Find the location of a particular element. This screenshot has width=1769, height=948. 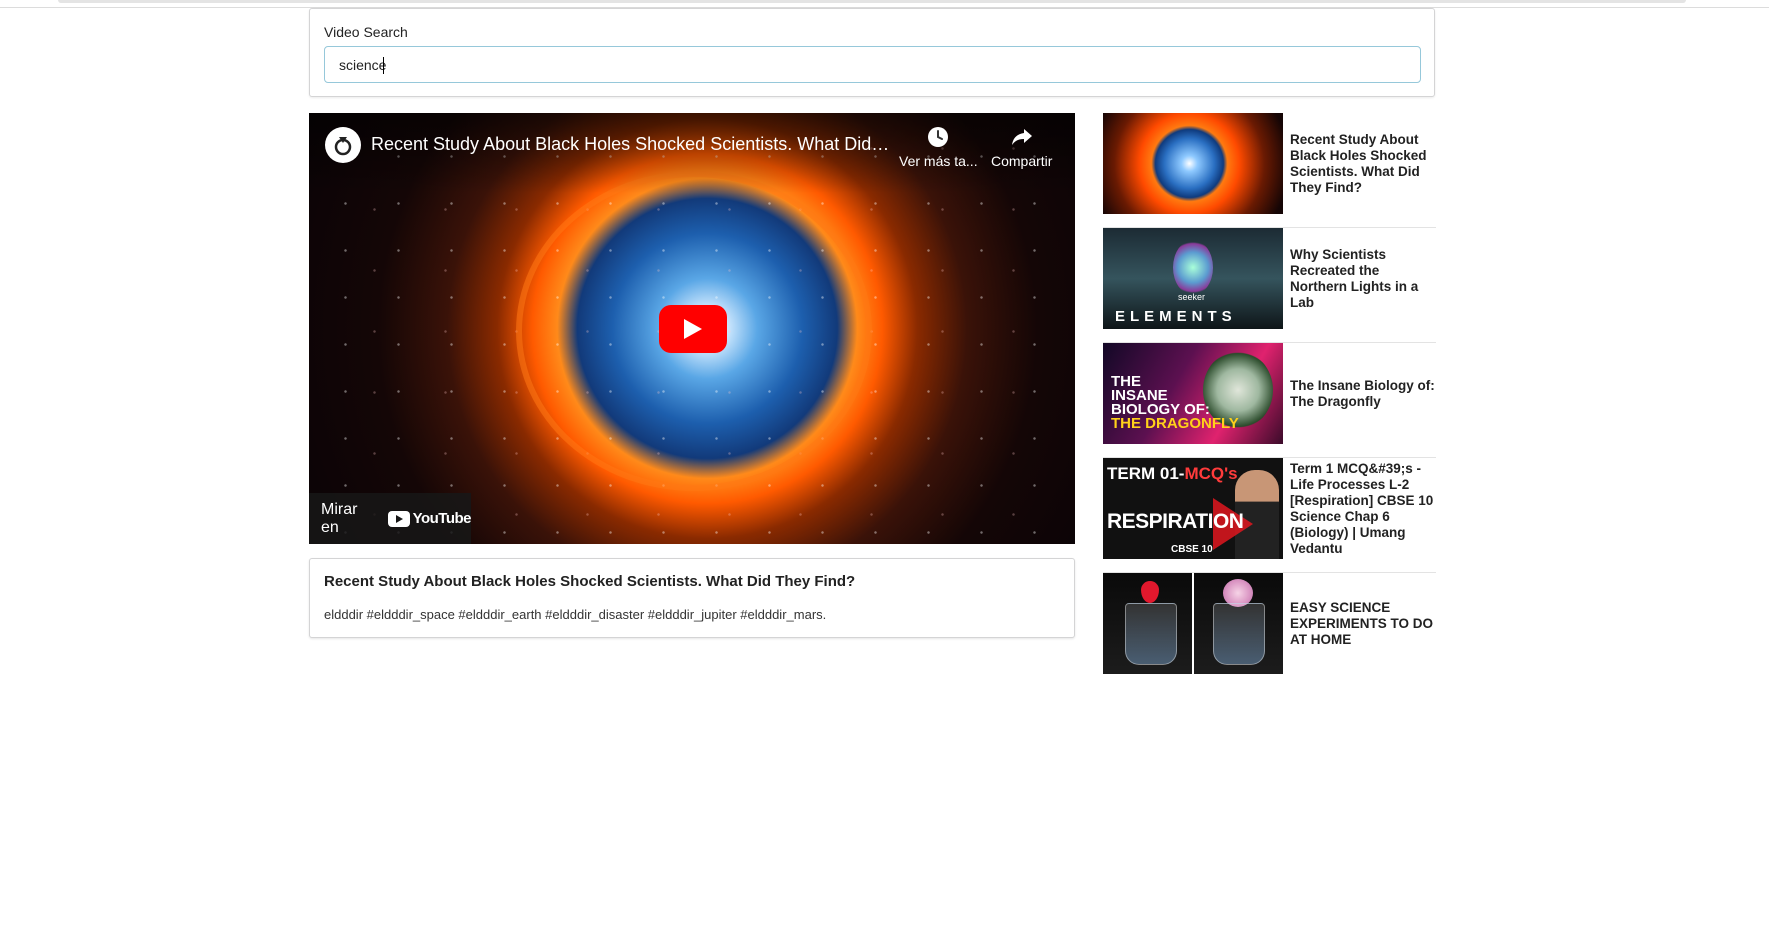

play-button is located at coordinates (693, 329).